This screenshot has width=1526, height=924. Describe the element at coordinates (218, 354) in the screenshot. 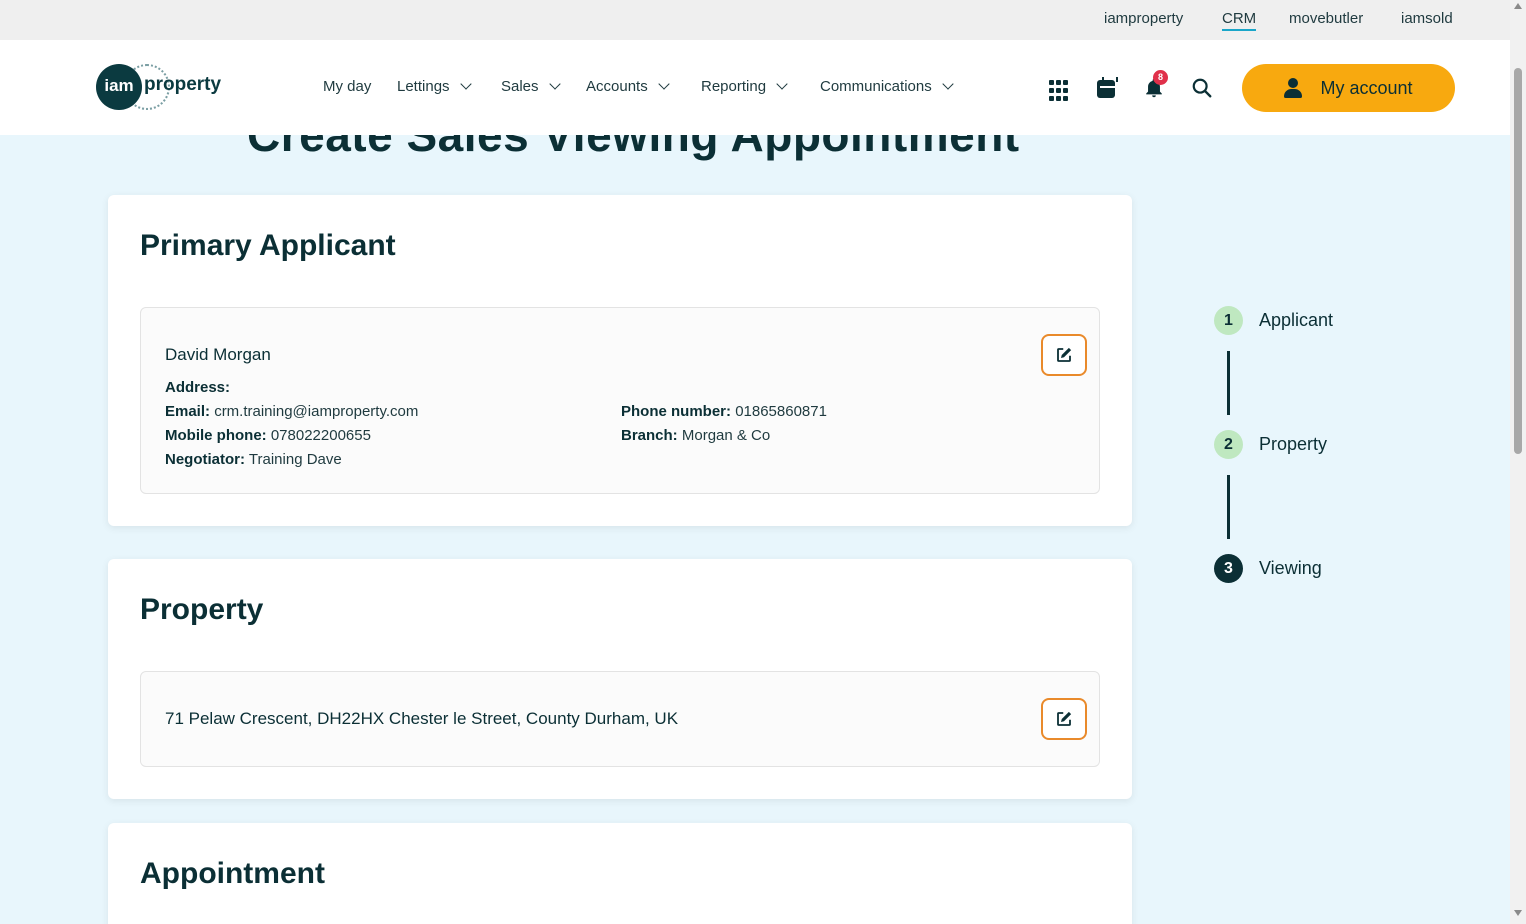

I see `applicant-name: David Morgan` at that location.